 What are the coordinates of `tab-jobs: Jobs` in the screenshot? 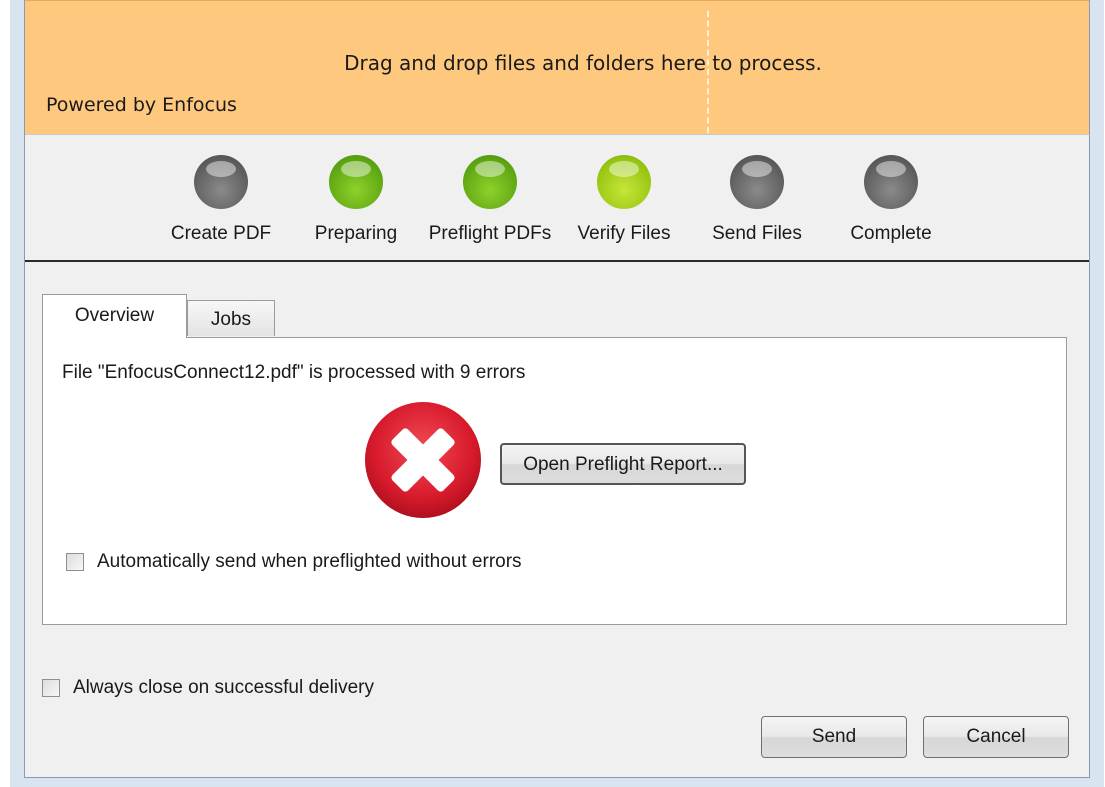 It's located at (231, 318).